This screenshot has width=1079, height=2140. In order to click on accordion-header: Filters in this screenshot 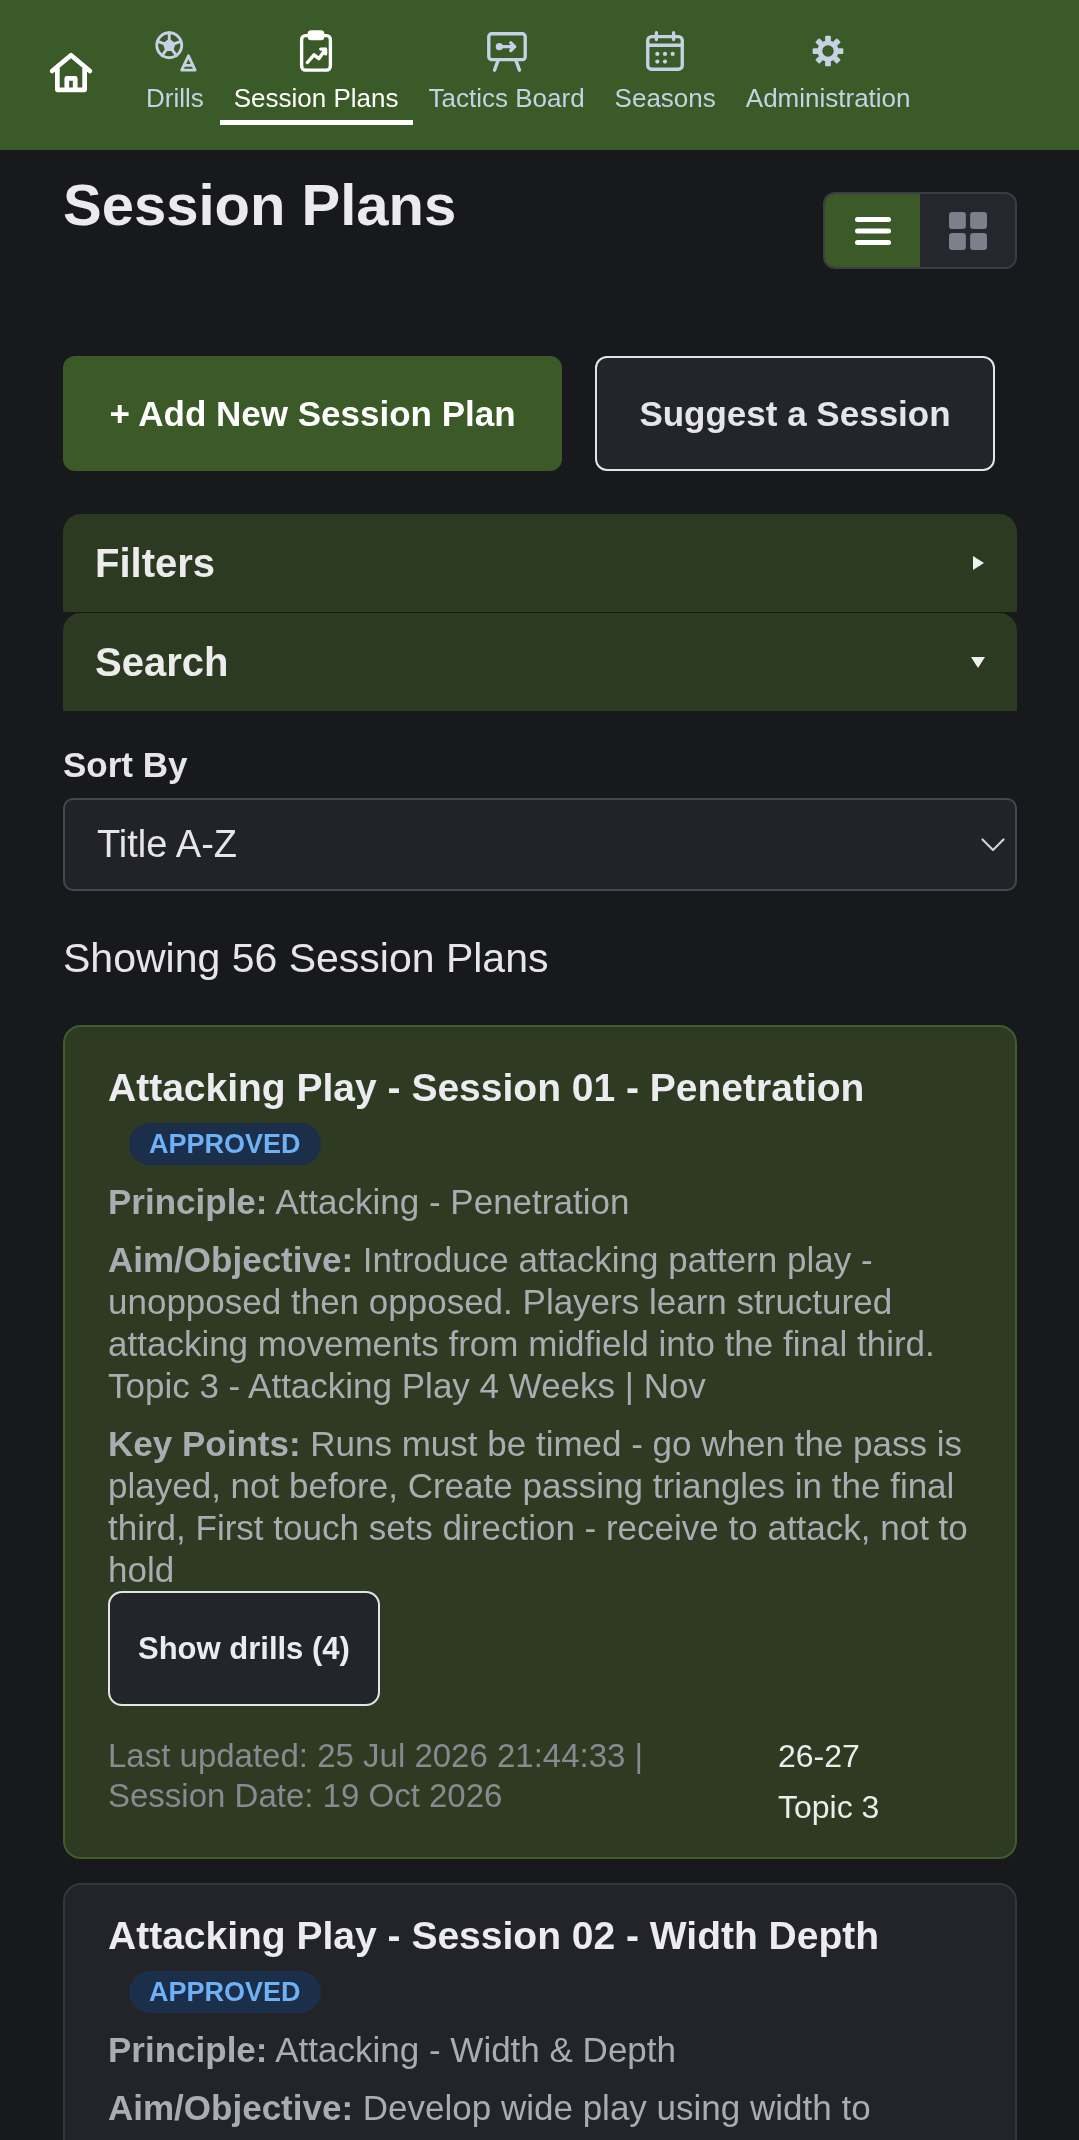, I will do `click(540, 563)`.